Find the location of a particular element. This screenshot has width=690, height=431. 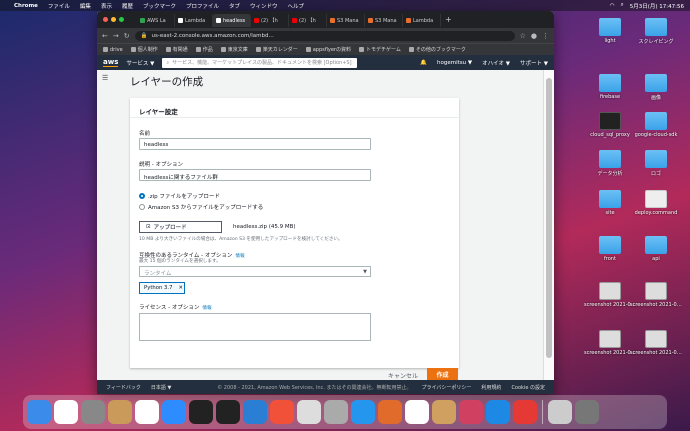

desktop-item: screenshot 2021-05...29.png is located at coordinates (656, 343).